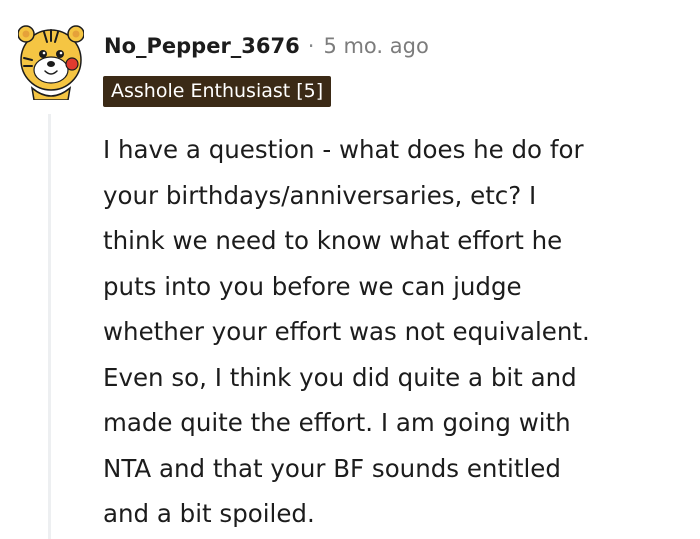 Image resolution: width=700 pixels, height=539 pixels. Describe the element at coordinates (217, 91) in the screenshot. I see `user-flair-badge: Asshole Enthusiast [5]` at that location.